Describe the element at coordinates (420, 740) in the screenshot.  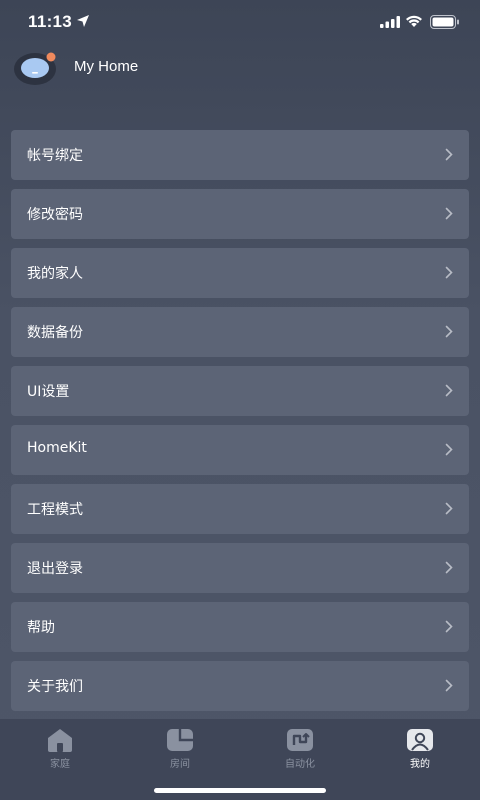
I see `profile-icon` at that location.